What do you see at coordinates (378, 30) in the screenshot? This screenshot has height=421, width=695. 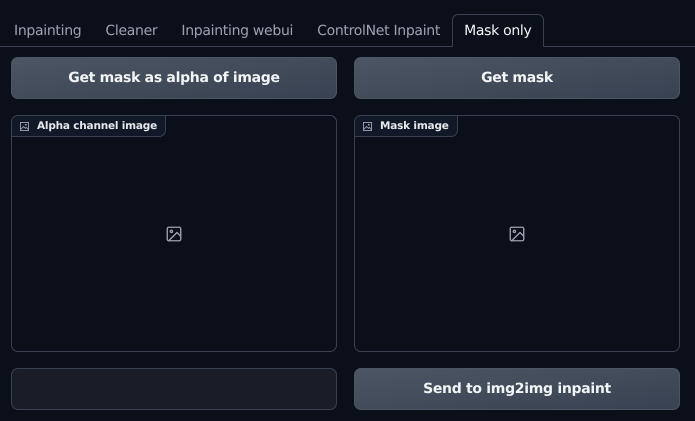 I see `tab: ControlNet Inpaint` at bounding box center [378, 30].